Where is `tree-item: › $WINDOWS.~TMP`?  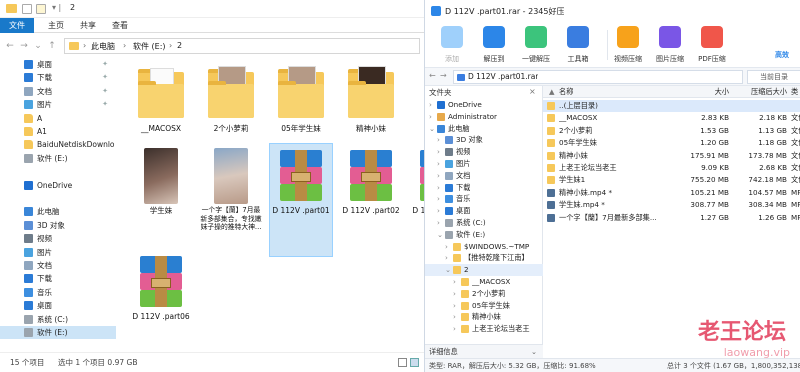
tree-item: › $WINDOWS.~TMP is located at coordinates (484, 247).